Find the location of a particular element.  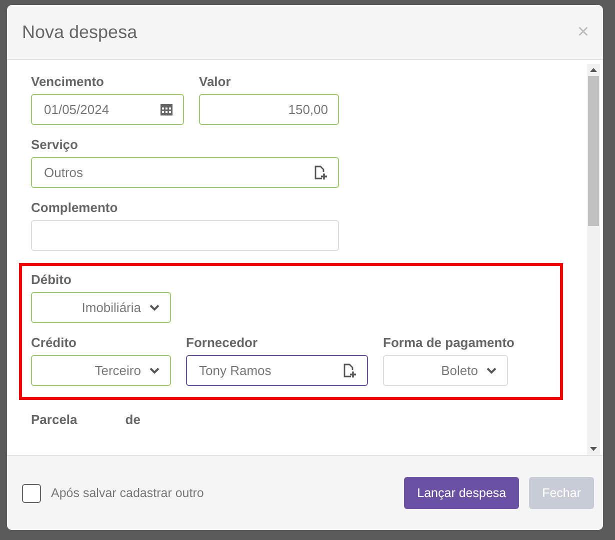

scrollbar is located at coordinates (593, 259).